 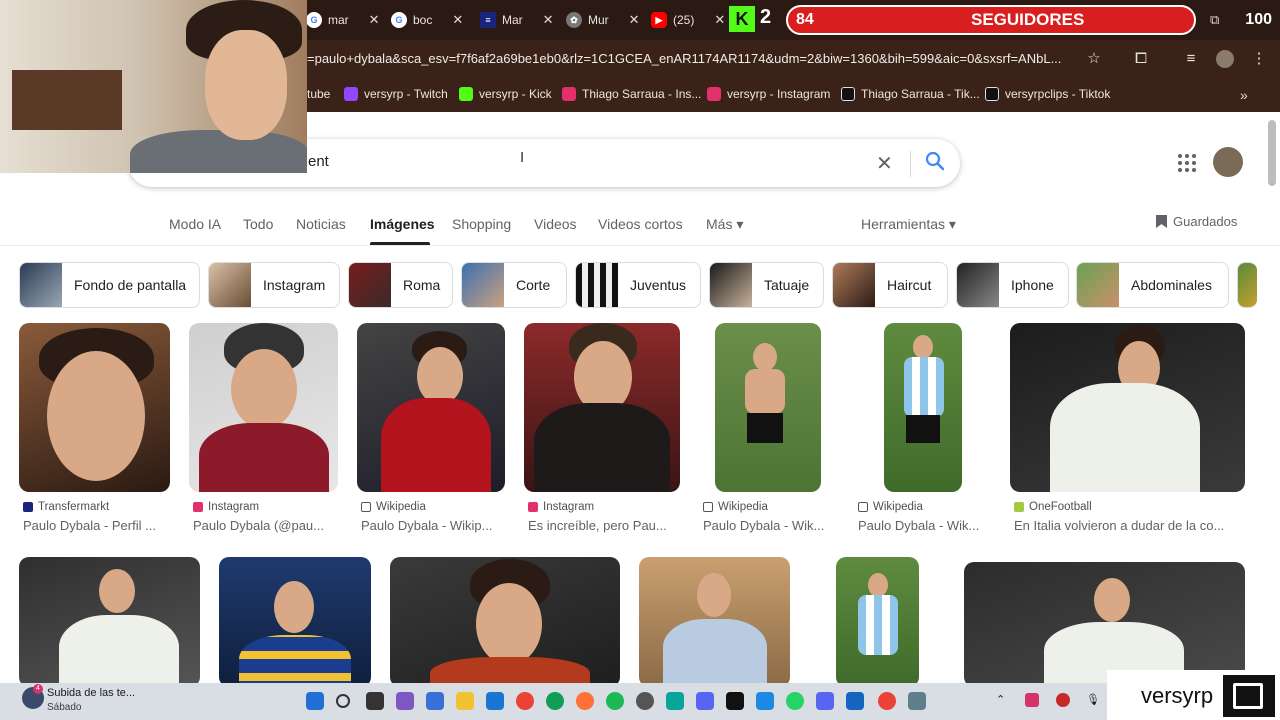 I want to click on tab-mas: Más ▾, so click(x=724, y=224).